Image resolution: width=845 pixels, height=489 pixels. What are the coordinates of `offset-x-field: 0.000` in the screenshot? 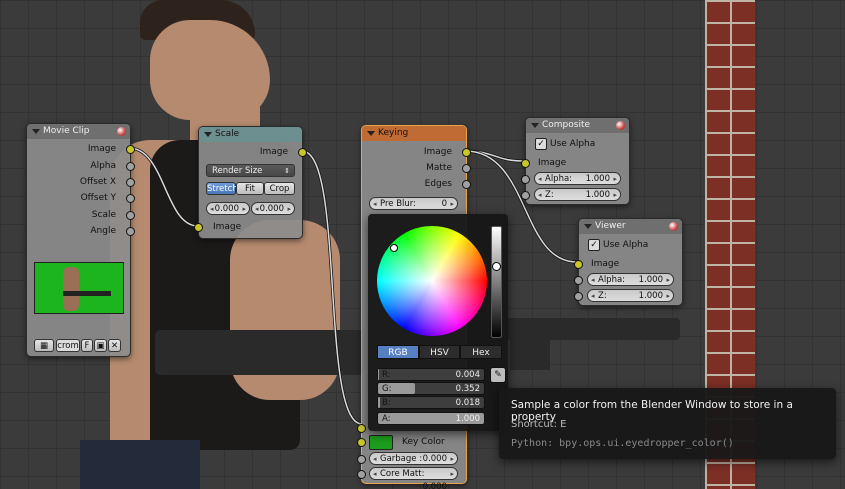 It's located at (228, 209).